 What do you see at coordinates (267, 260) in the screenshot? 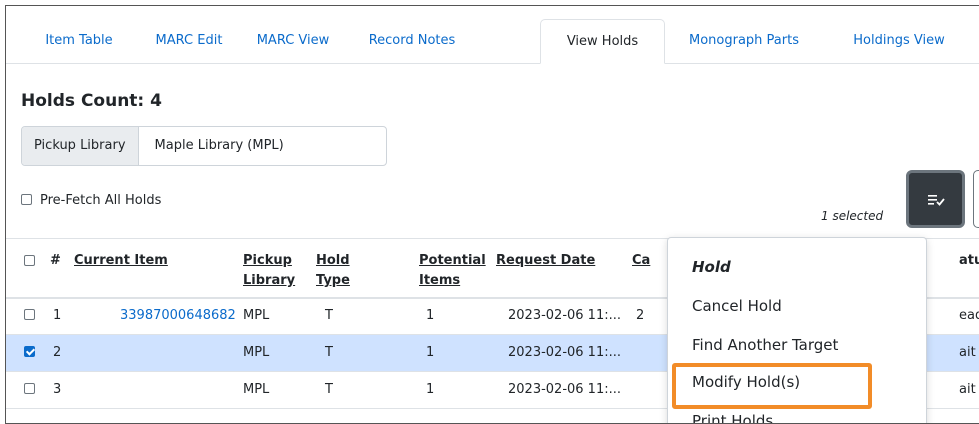
I see `header-pickup-line1: Pickup` at bounding box center [267, 260].